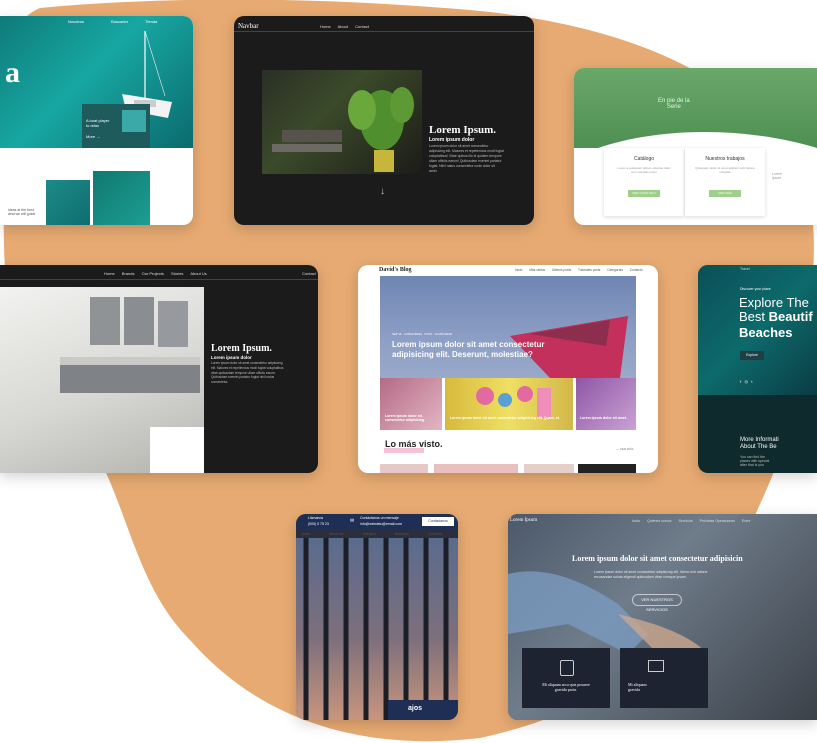 The image size is (817, 743). Describe the element at coordinates (423, 710) in the screenshot. I see `fence-footer-box: ajos` at that location.